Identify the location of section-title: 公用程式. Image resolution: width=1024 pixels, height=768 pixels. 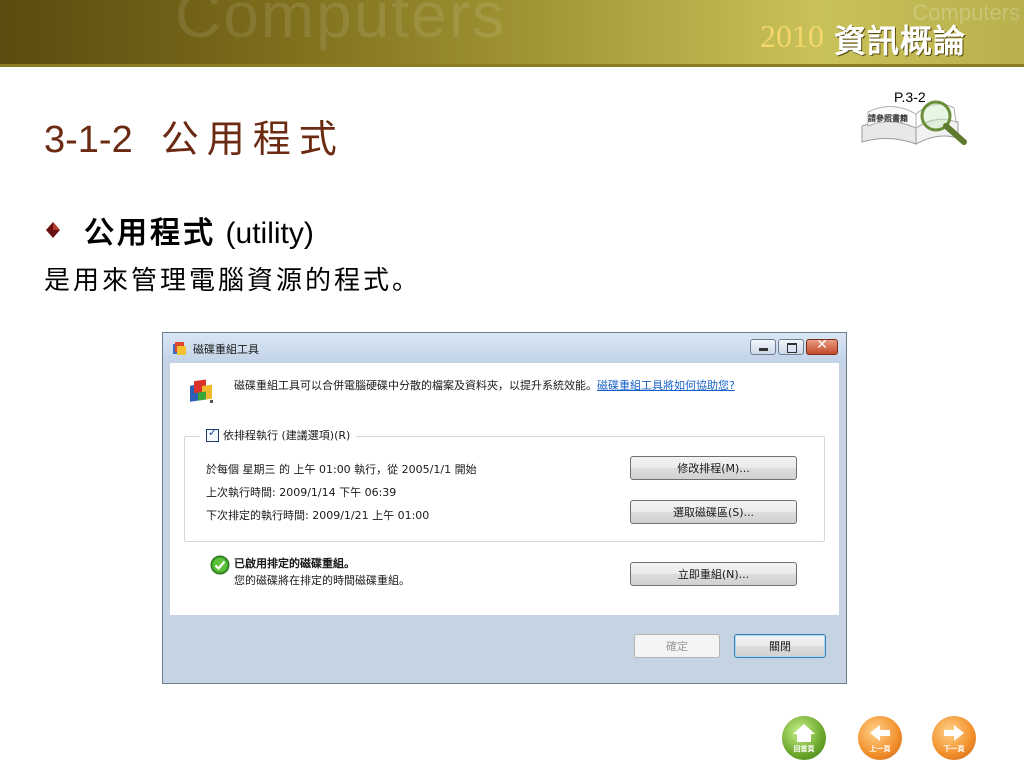
(252, 139).